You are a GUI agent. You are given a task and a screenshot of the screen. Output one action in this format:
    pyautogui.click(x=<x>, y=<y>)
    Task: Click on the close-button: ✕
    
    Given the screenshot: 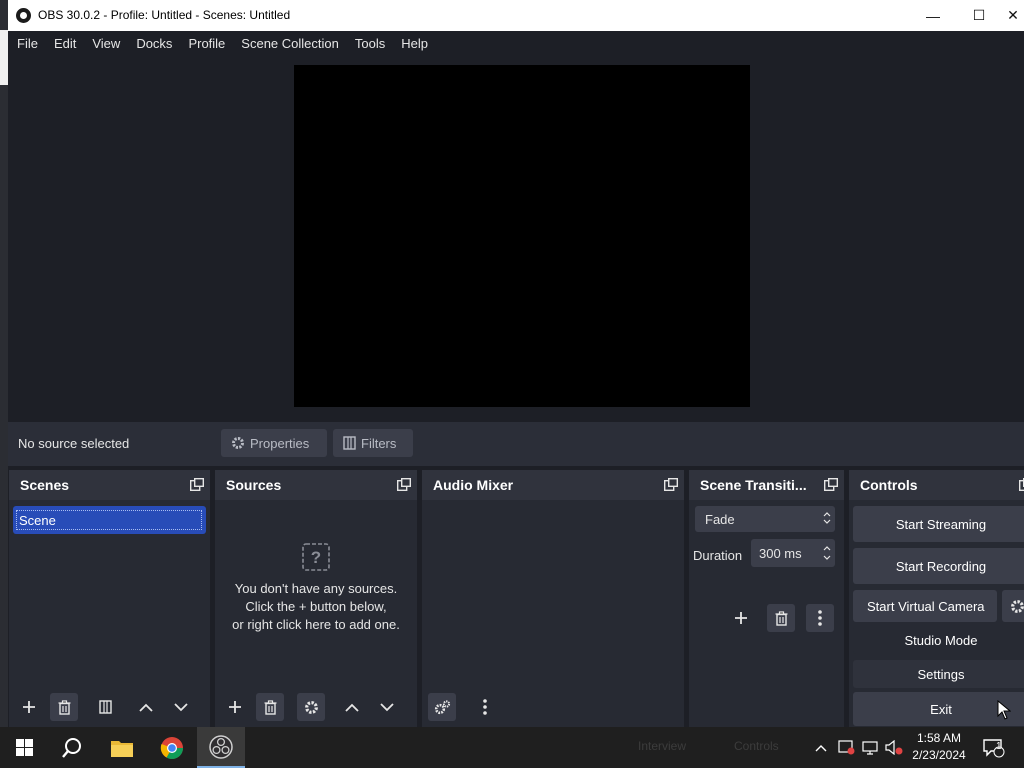 What is the action you would take?
    pyautogui.click(x=1013, y=15)
    